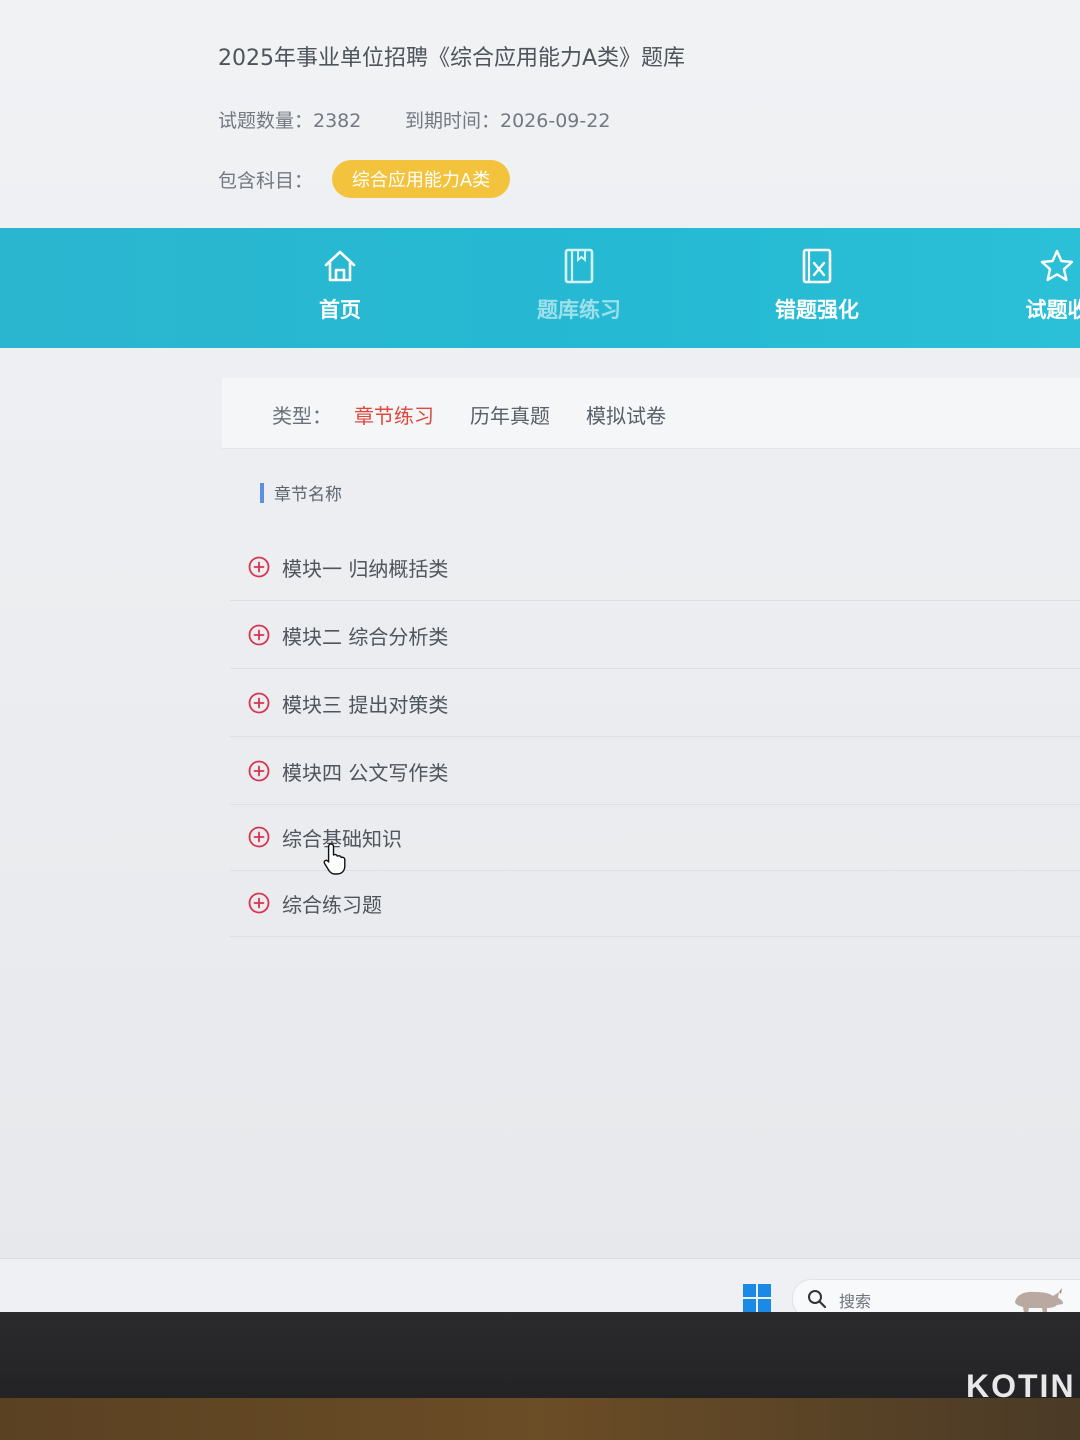 The image size is (1080, 1440). What do you see at coordinates (421, 179) in the screenshot?
I see `subject-badge: 综合应用能力A类` at bounding box center [421, 179].